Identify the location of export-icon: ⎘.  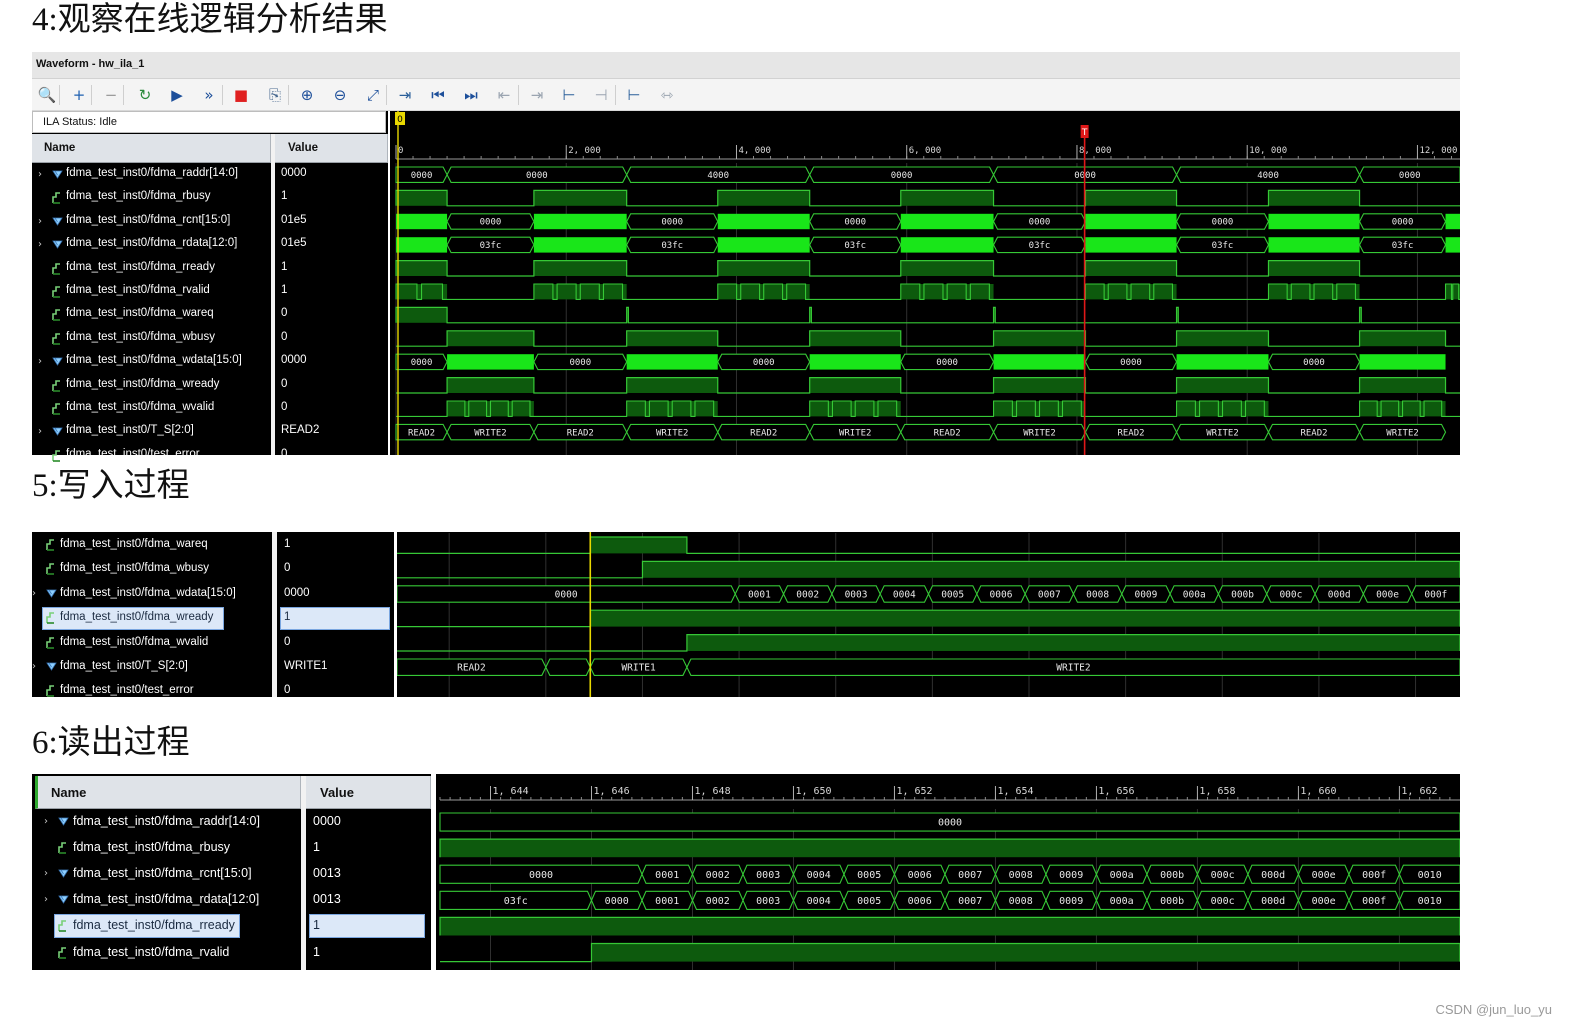
(275, 95).